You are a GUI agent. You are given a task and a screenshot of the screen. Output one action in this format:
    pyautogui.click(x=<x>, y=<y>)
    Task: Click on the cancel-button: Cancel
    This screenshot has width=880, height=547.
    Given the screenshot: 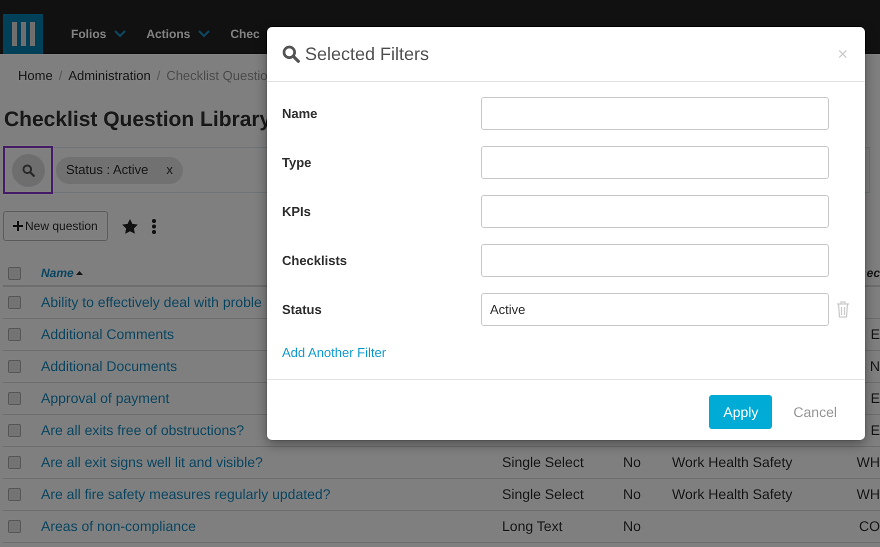 What is the action you would take?
    pyautogui.click(x=815, y=412)
    